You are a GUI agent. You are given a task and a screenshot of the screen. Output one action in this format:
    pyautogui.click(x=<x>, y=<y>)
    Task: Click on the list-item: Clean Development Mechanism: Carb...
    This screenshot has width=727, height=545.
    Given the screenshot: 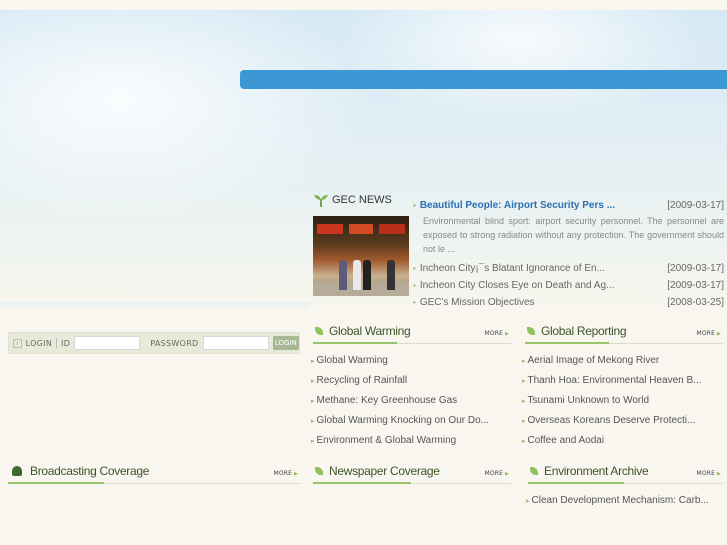 What is the action you would take?
    pyautogui.click(x=625, y=505)
    